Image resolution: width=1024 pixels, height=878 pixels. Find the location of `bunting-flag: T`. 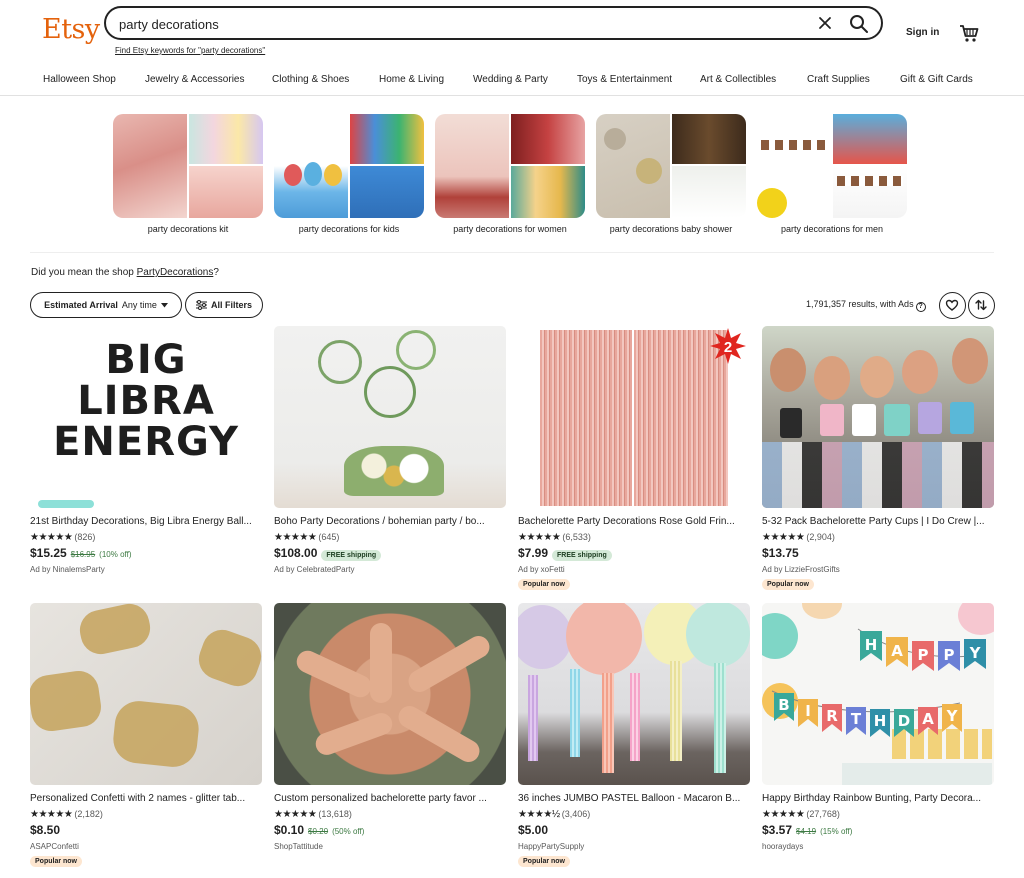

bunting-flag: T is located at coordinates (856, 721).